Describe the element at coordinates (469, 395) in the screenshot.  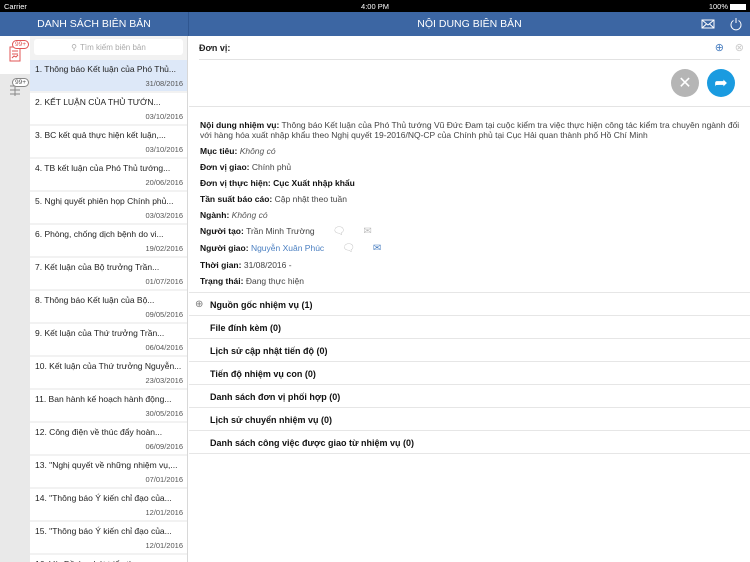
I see `section-header: Danh sách đơn vị phối hợp (0)` at that location.